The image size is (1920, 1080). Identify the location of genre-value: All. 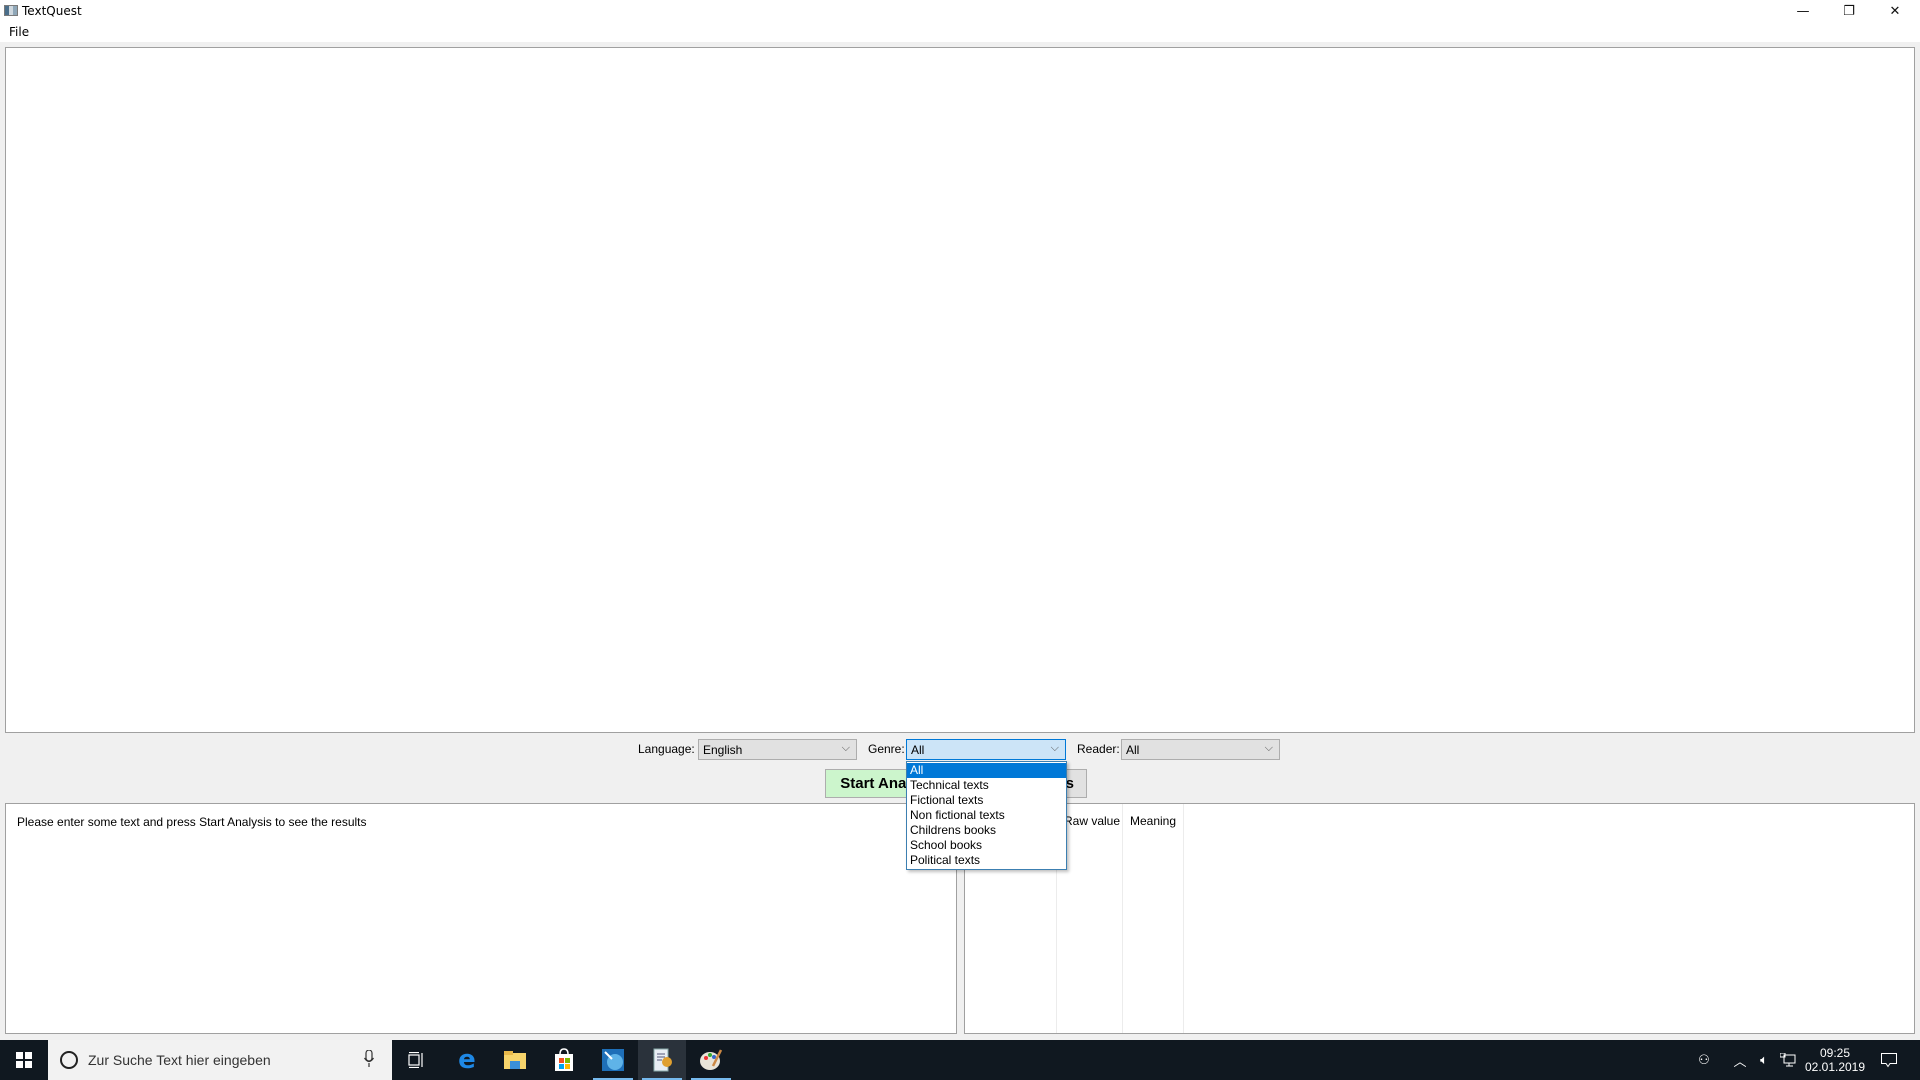
(918, 750).